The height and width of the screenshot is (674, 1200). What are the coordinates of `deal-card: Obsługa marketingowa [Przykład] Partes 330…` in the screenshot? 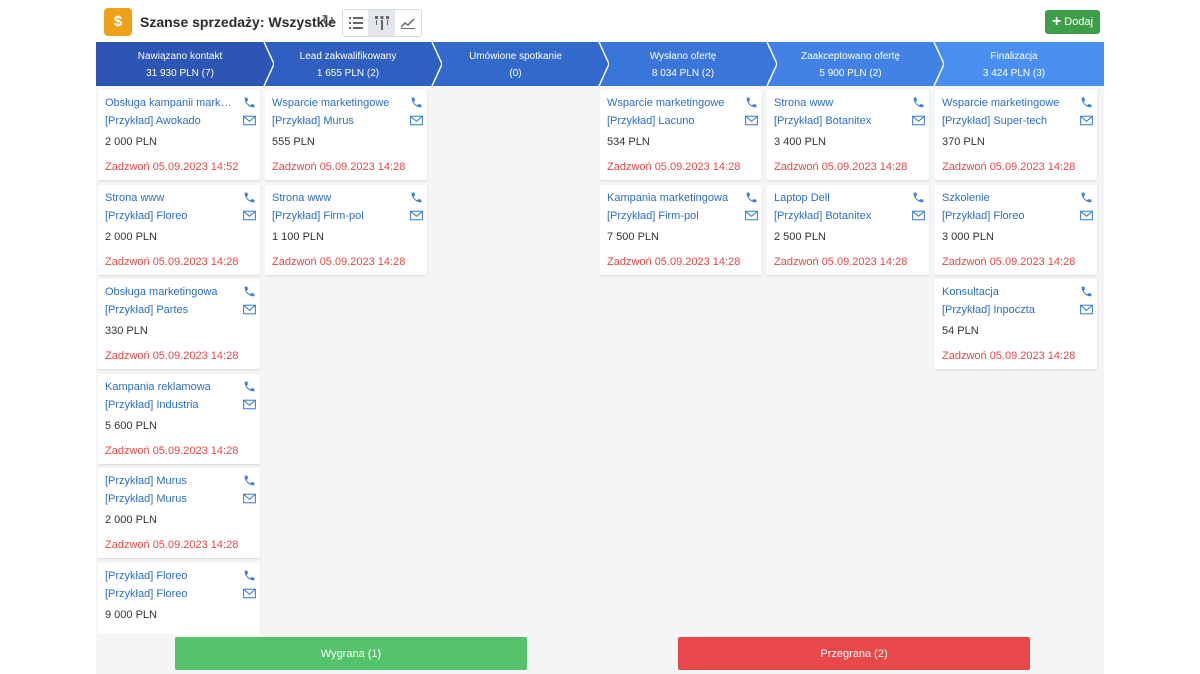 It's located at (179, 324).